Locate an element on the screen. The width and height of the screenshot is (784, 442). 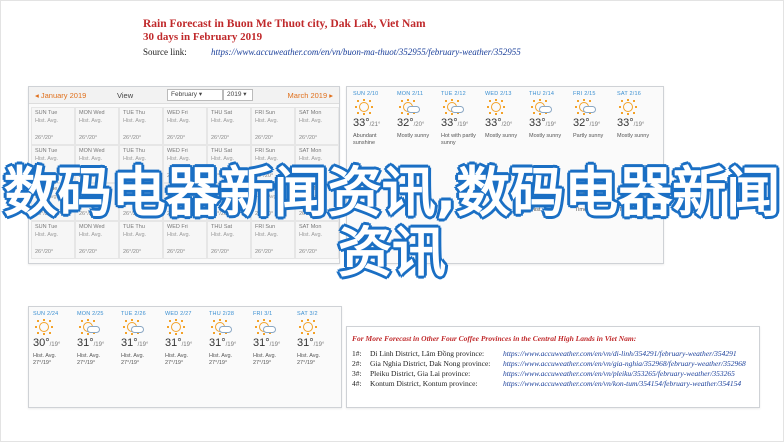
forecast-day: TUE 2/26 31°/19° Hist. Avg. 27°/19° is located at coordinates (142, 339).